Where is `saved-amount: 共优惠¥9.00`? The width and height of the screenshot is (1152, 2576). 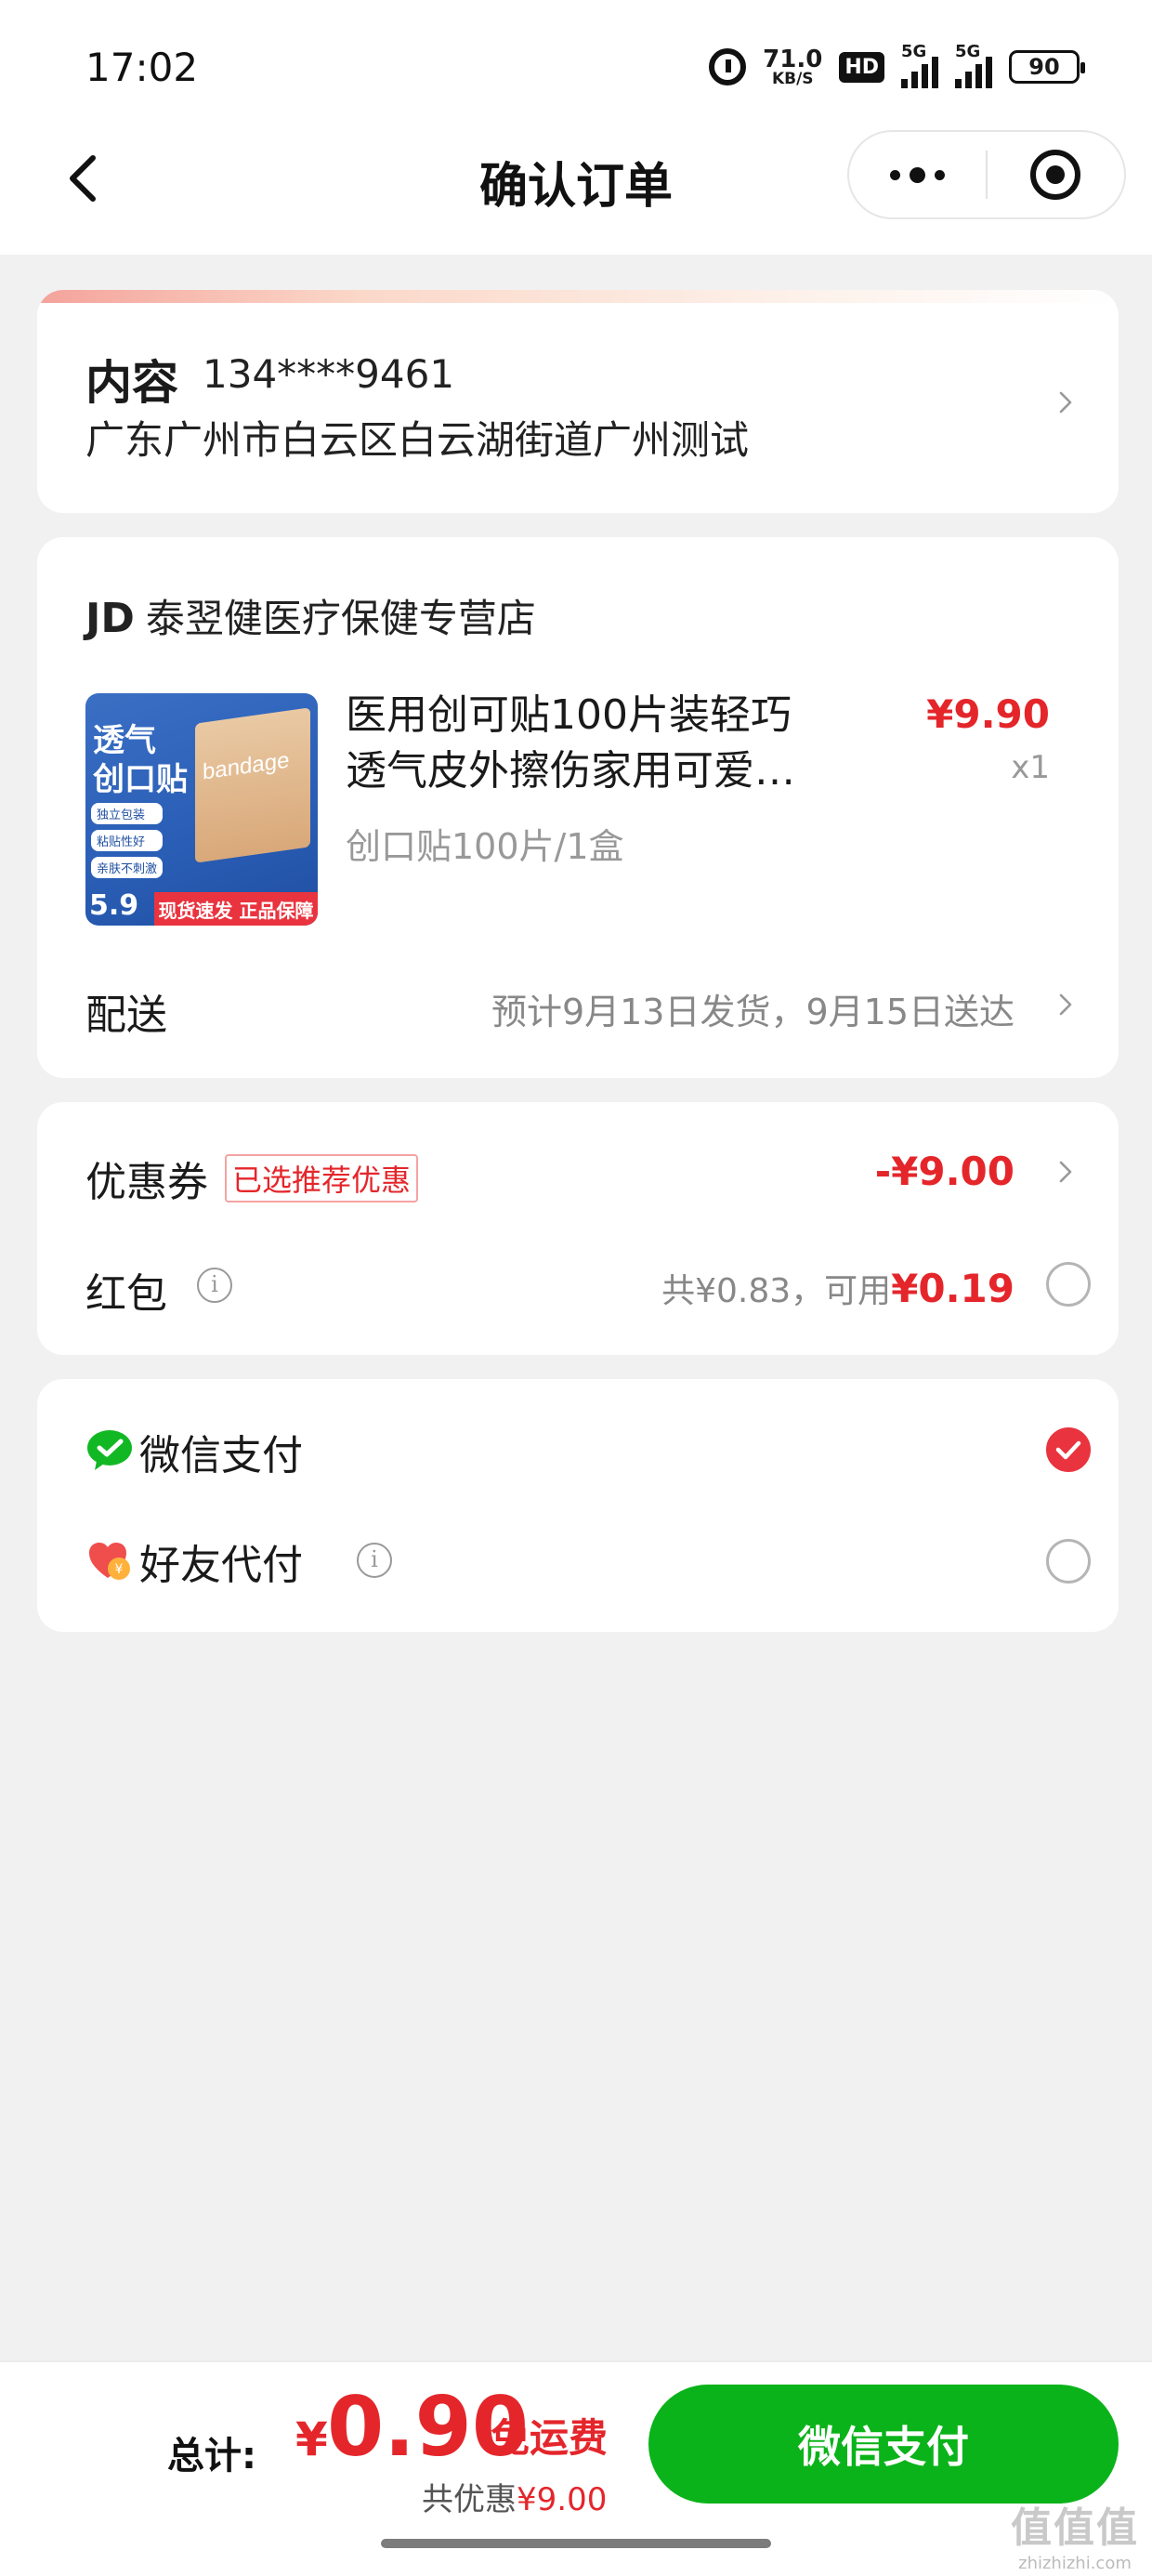
saved-amount: 共优惠¥9.00 is located at coordinates (514, 2496).